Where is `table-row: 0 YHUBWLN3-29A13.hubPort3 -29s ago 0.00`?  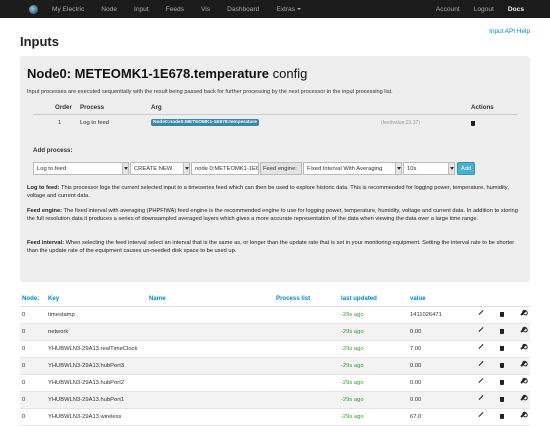
table-row: 0 YHUBWLN3-29A13.hubPort3 -29s ago 0.00 is located at coordinates (275, 366).